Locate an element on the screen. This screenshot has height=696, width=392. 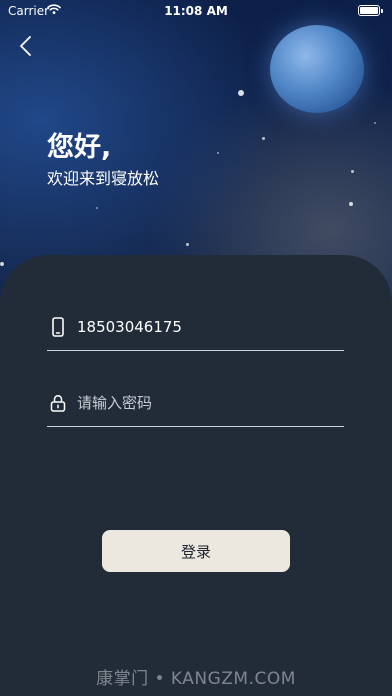
status-bar: Carrier 11:08 AM is located at coordinates (196, 11).